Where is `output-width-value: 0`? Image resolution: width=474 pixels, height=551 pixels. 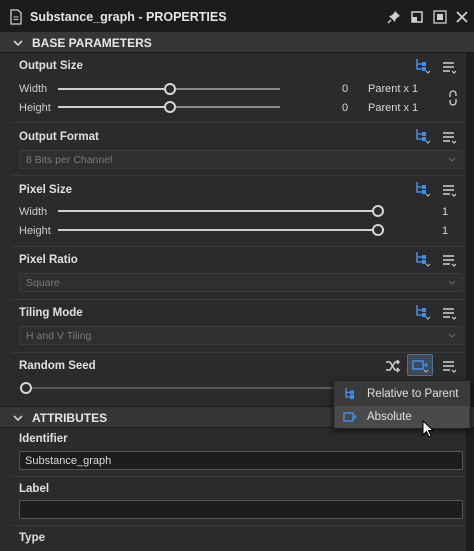 output-width-value: 0 is located at coordinates (345, 89).